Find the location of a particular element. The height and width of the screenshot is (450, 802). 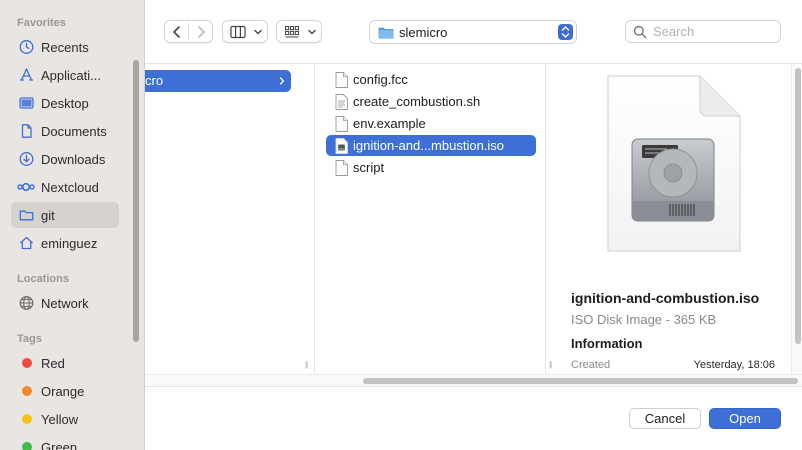

nav-divider is located at coordinates (188, 31).